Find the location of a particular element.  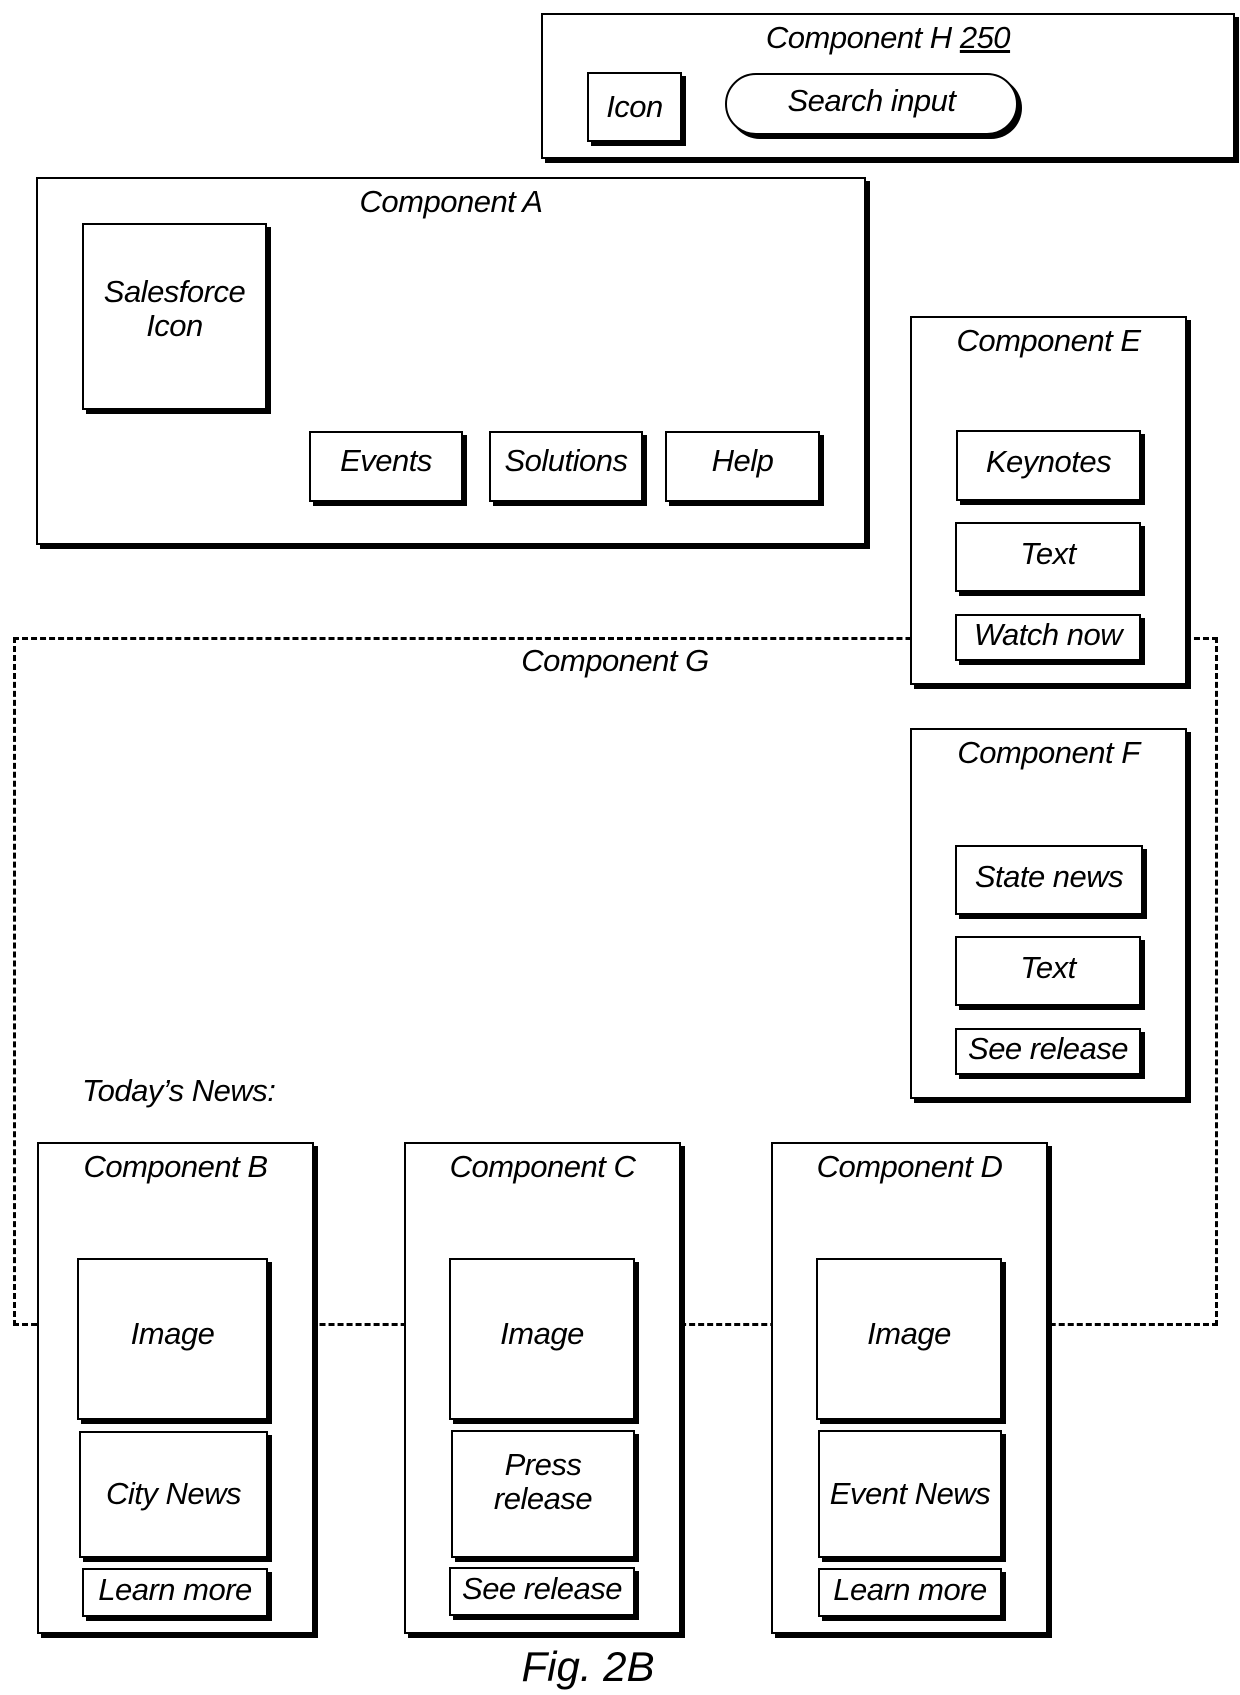

search-input: Search input is located at coordinates (871, 104).